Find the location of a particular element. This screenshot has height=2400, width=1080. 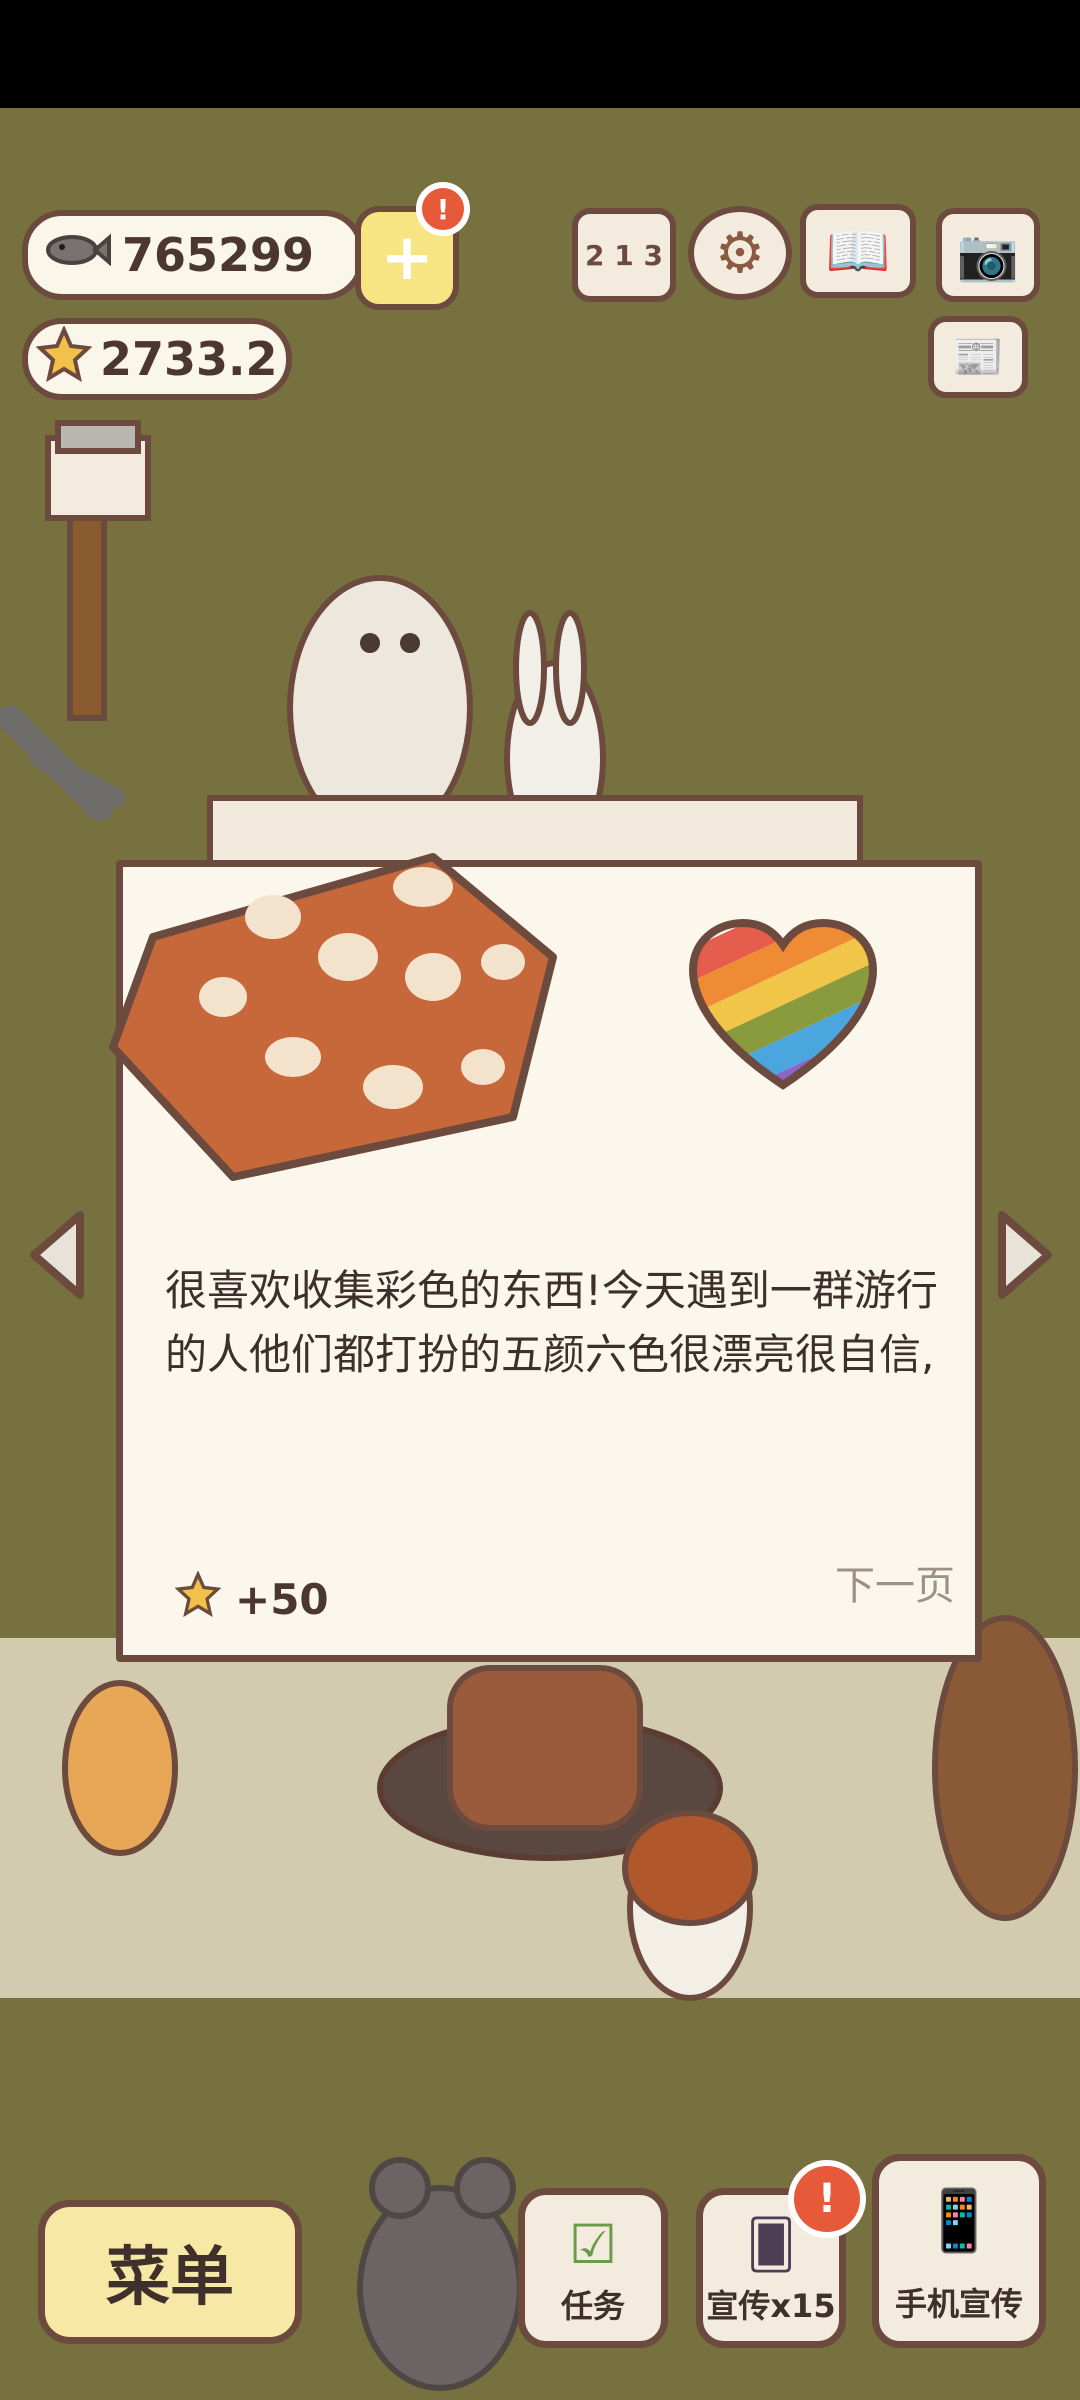

phone-promotion-button: 📱 手机宣传 is located at coordinates (959, 2251).